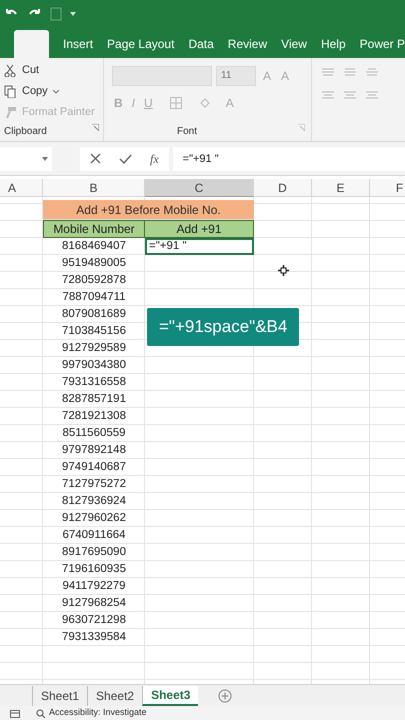  I want to click on ribbon-tab: Insert, so click(78, 44).